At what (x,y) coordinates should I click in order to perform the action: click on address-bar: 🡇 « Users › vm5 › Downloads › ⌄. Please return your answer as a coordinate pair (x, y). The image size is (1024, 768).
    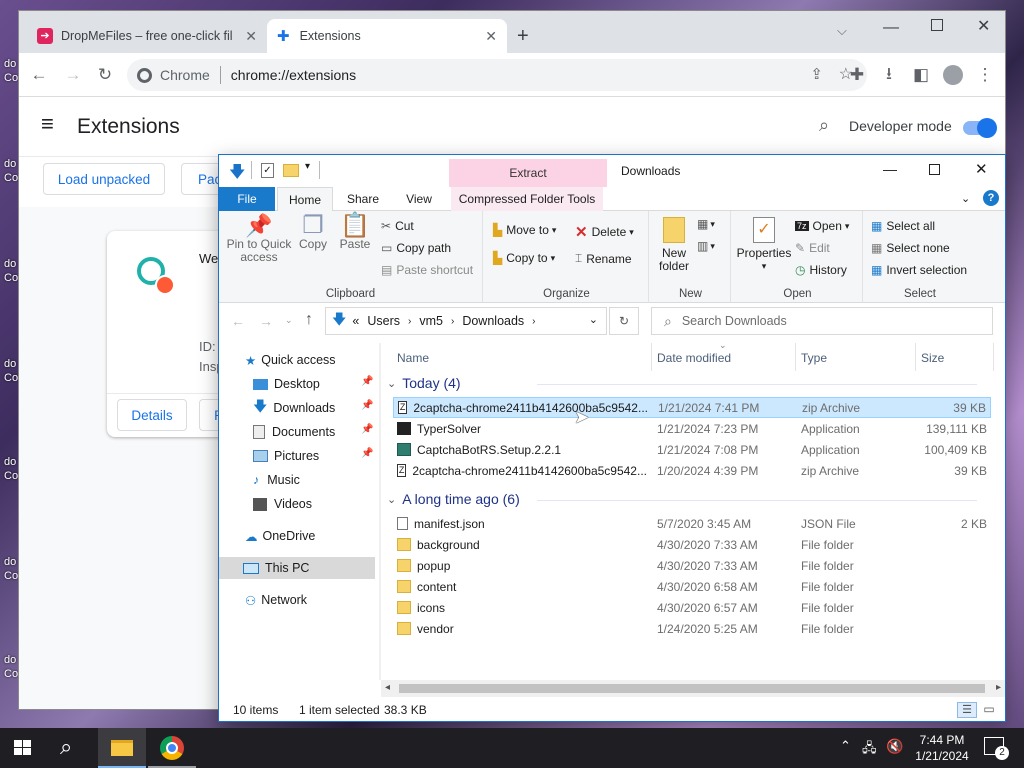
    Looking at the image, I should click on (466, 321).